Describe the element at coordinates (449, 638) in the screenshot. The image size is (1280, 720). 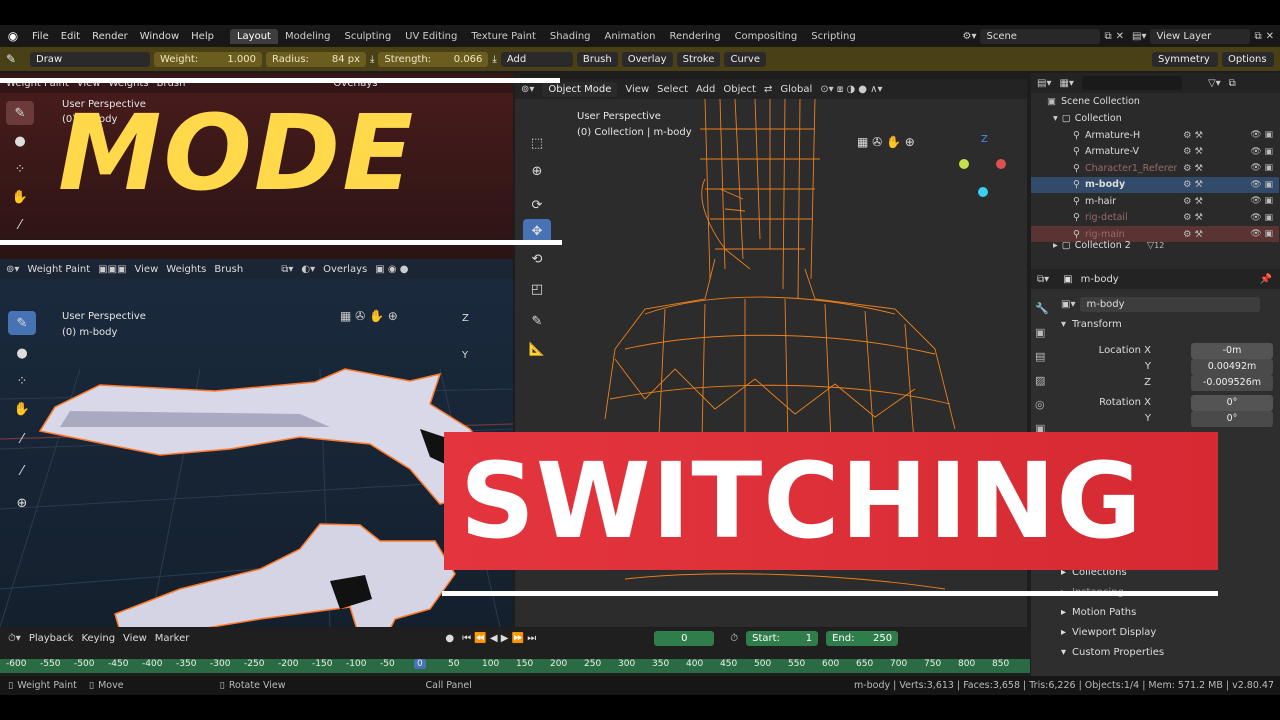
I see `record-icon: ●` at that location.